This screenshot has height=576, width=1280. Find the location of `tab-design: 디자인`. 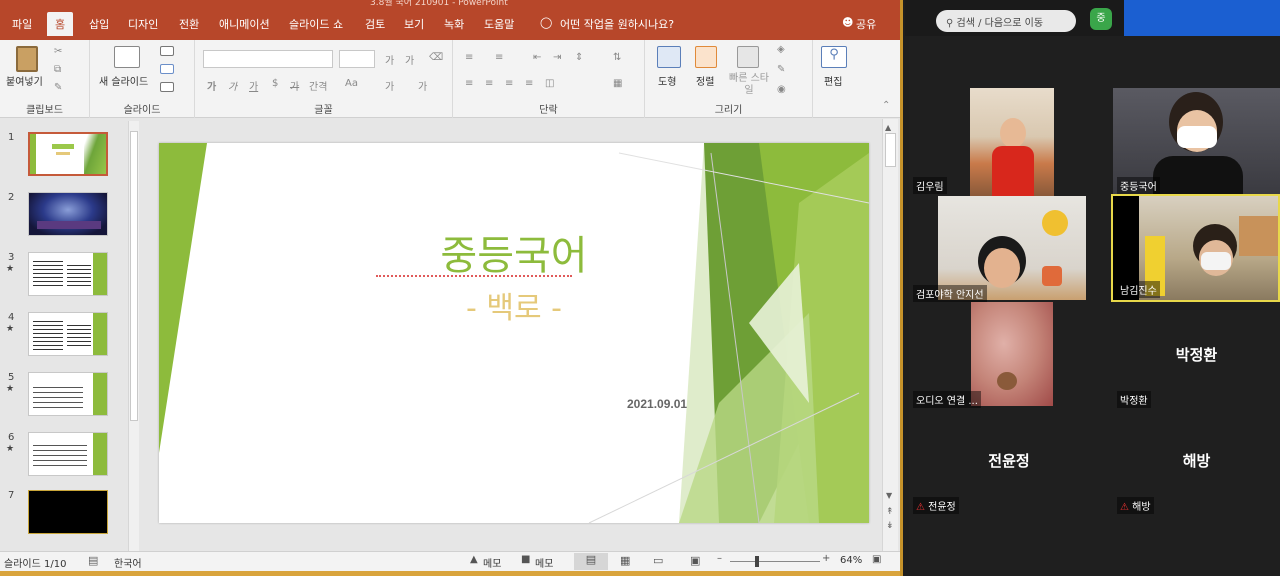

tab-design: 디자인 is located at coordinates (143, 24).